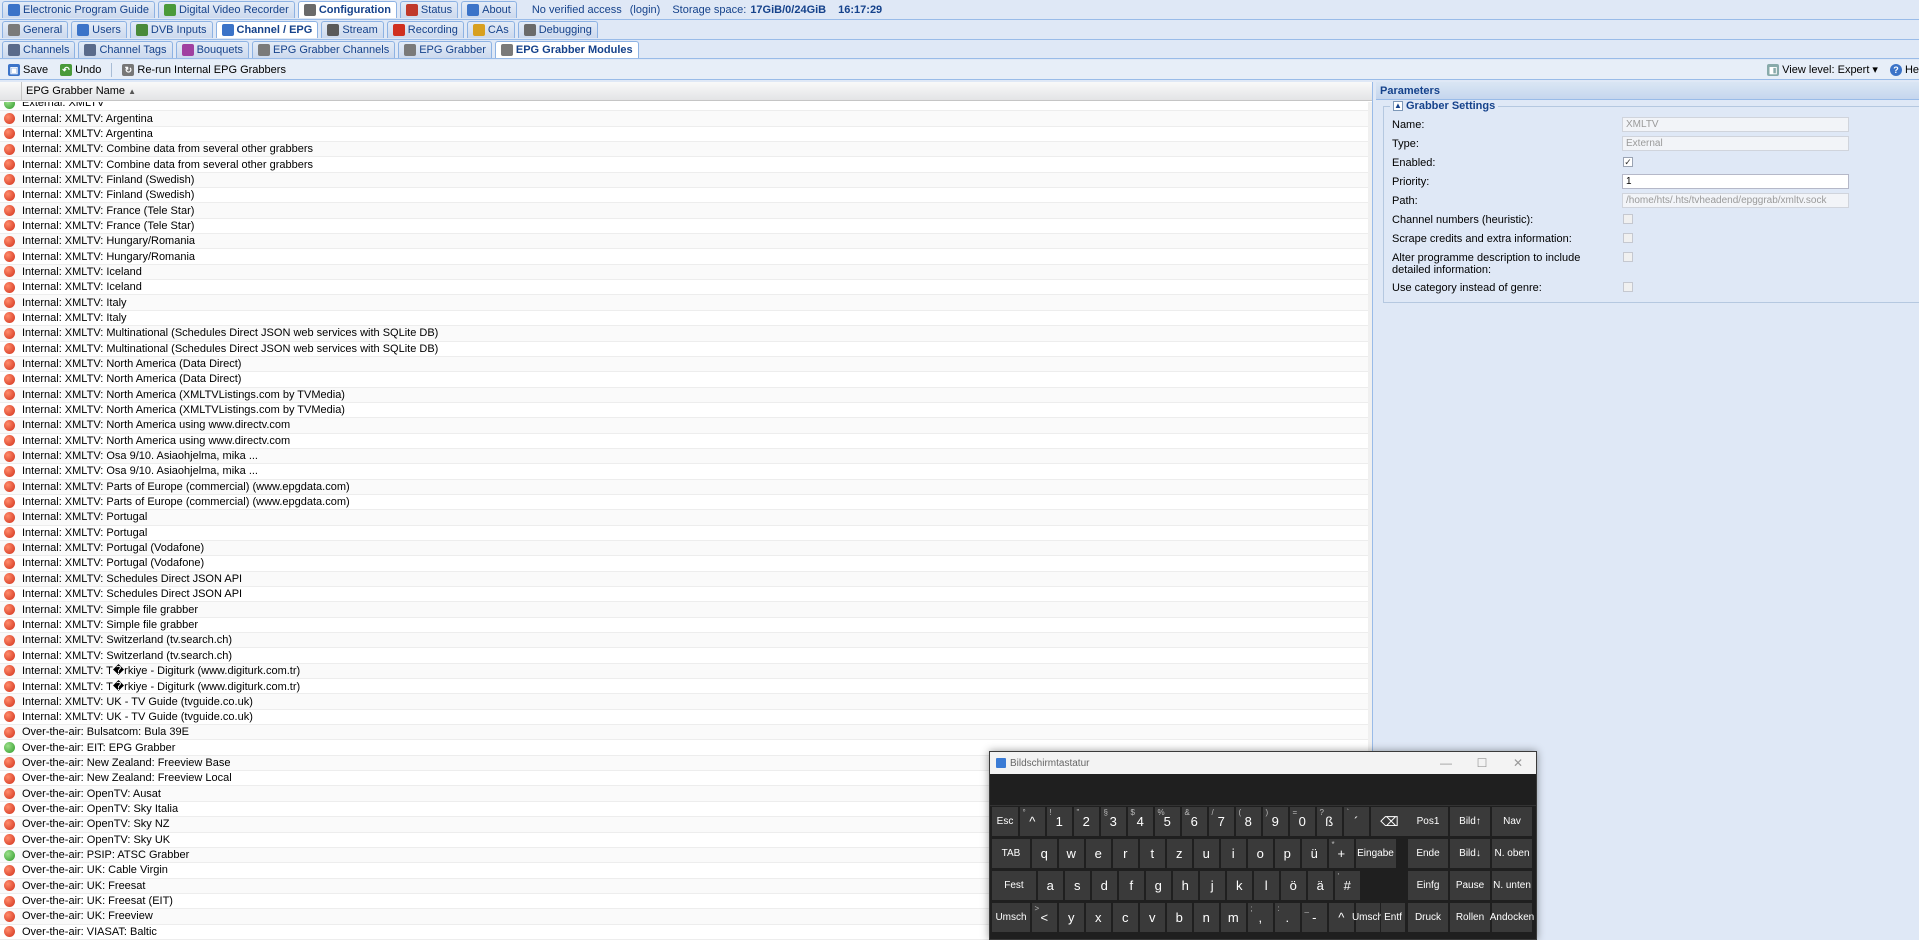 Image resolution: width=1919 pixels, height=940 pixels. What do you see at coordinates (489, 9) in the screenshot?
I see `tab-about: About` at bounding box center [489, 9].